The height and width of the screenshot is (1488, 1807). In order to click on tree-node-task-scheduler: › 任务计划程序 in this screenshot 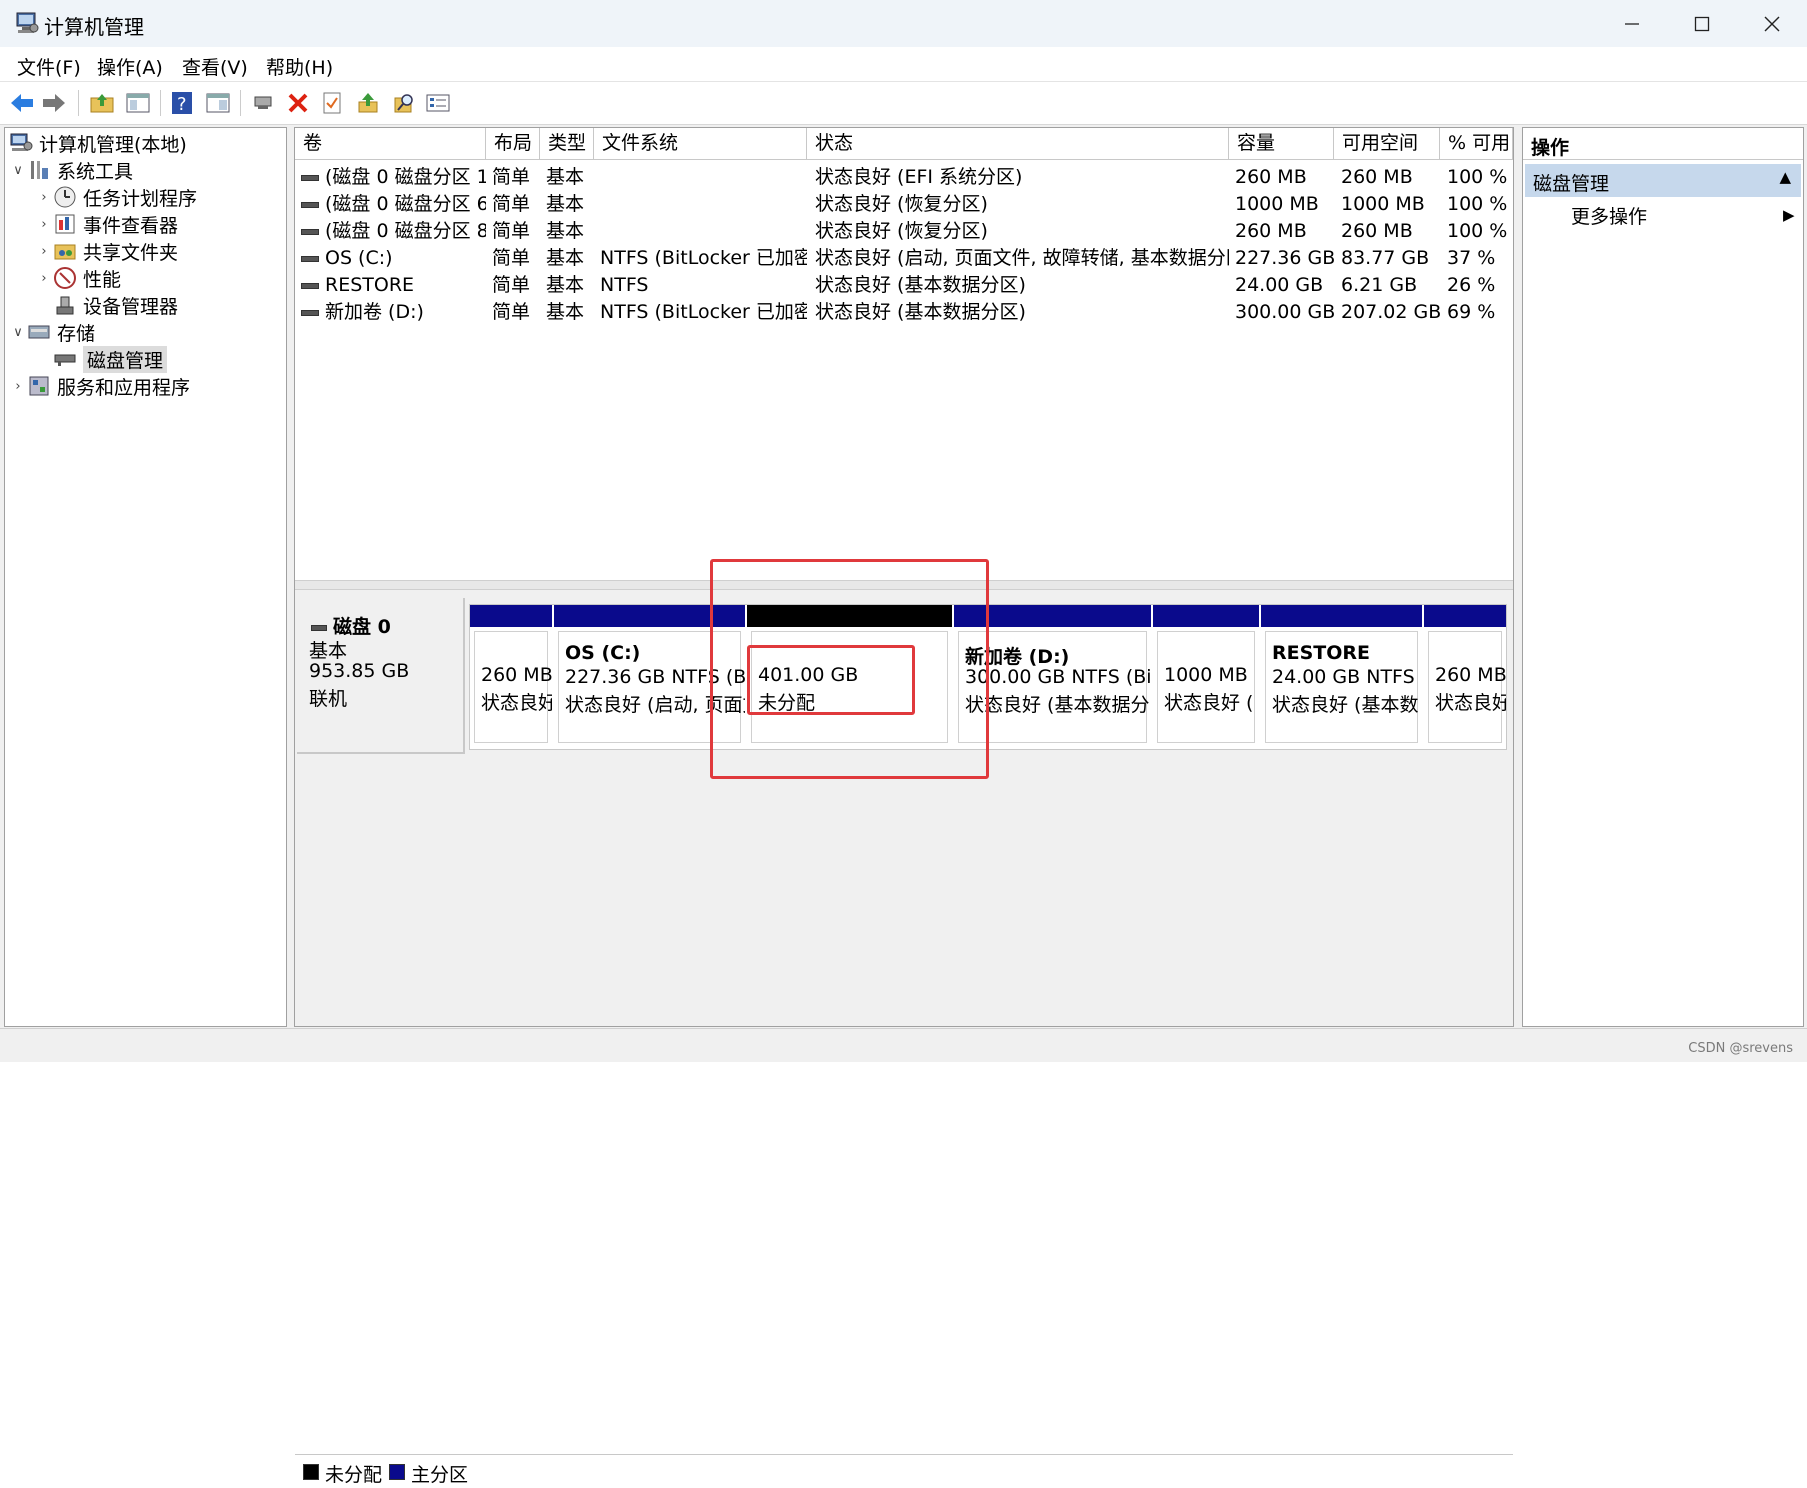, I will do `click(116, 197)`.